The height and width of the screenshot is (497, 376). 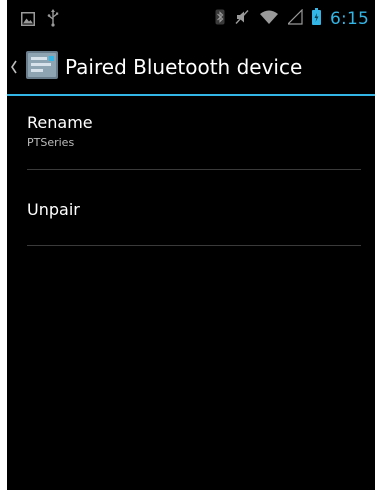 I want to click on app-settings-icon, so click(x=42, y=65).